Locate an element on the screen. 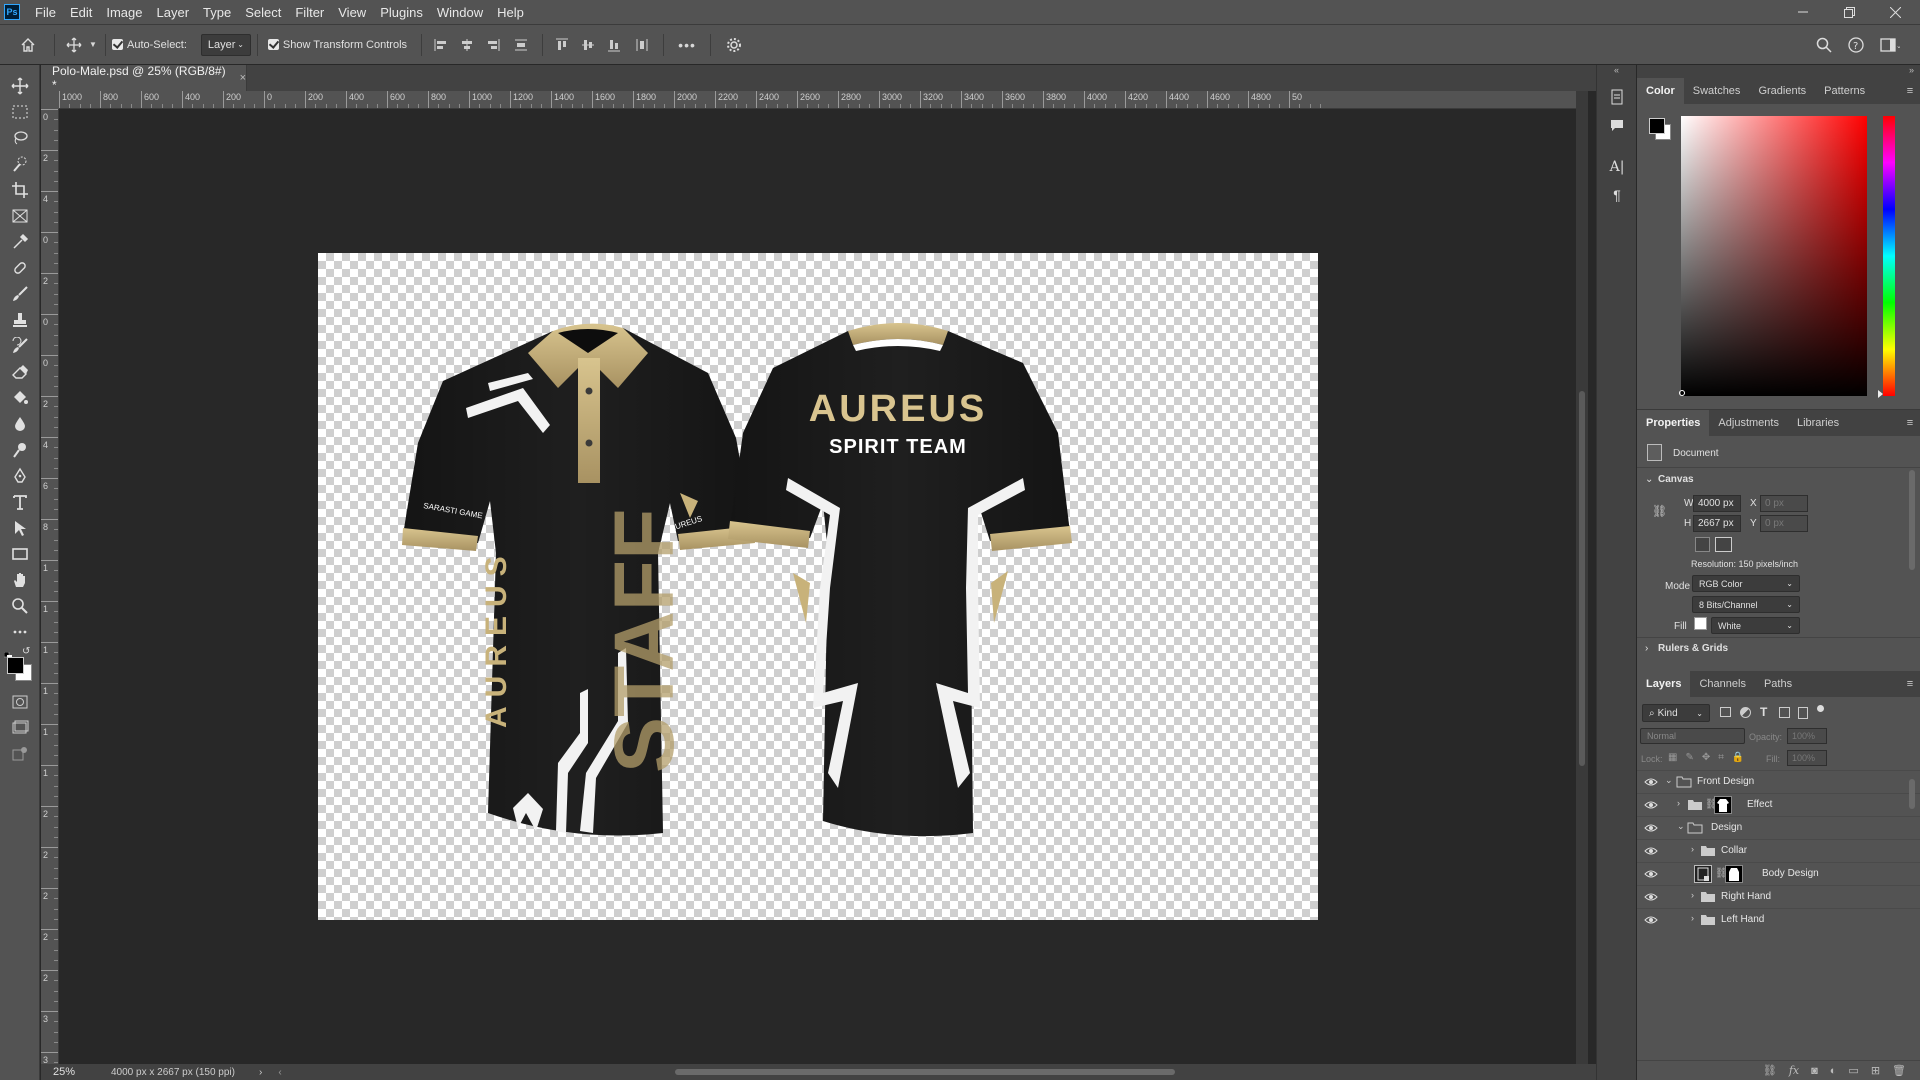  horizontal-scrollbar is located at coordinates (933, 1072).